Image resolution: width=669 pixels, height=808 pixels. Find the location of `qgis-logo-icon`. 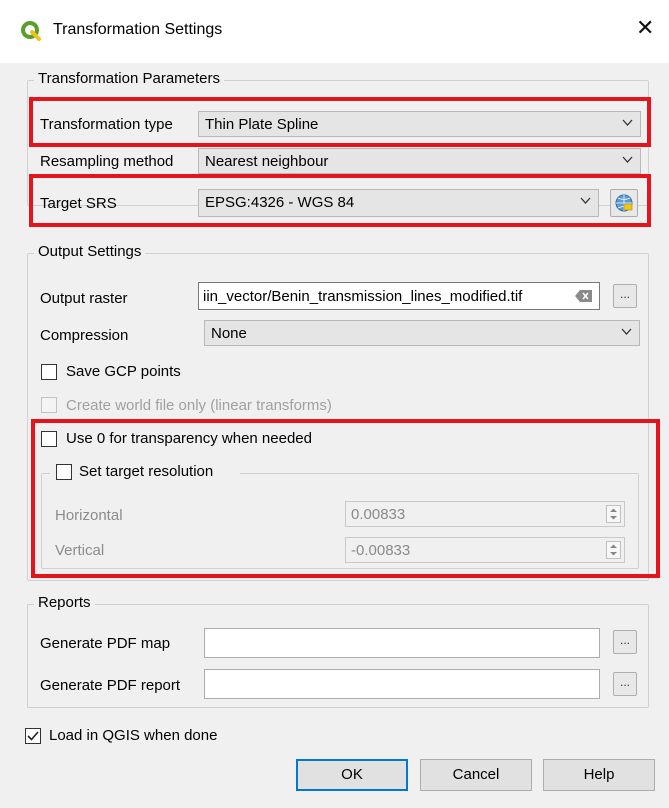

qgis-logo-icon is located at coordinates (31, 31).